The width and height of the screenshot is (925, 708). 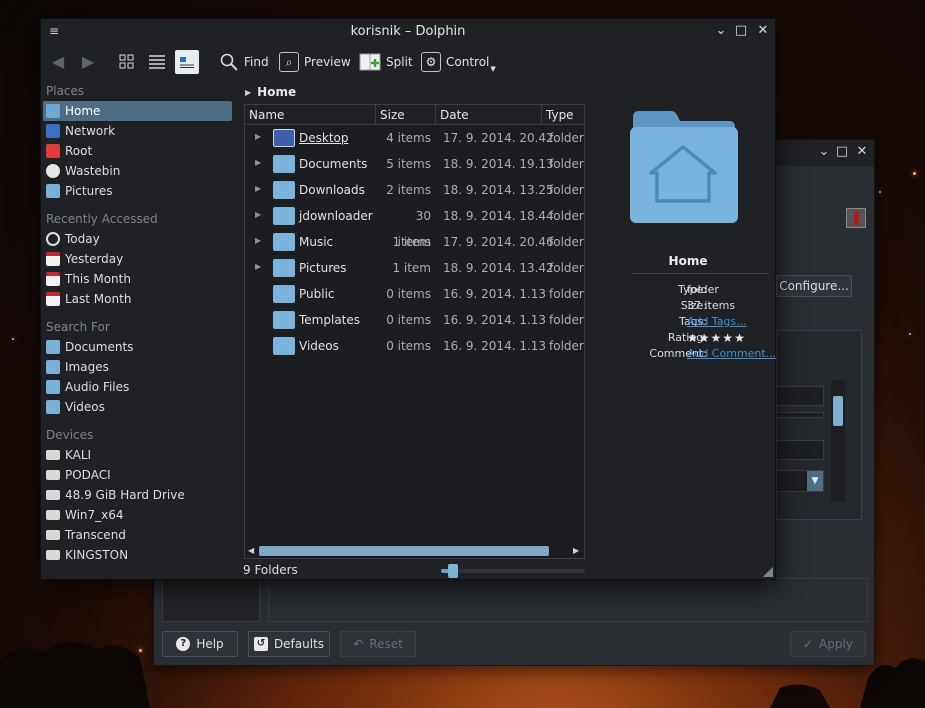 I want to click on sidebar-item-audio-files: Audio Files, so click(x=140, y=387).